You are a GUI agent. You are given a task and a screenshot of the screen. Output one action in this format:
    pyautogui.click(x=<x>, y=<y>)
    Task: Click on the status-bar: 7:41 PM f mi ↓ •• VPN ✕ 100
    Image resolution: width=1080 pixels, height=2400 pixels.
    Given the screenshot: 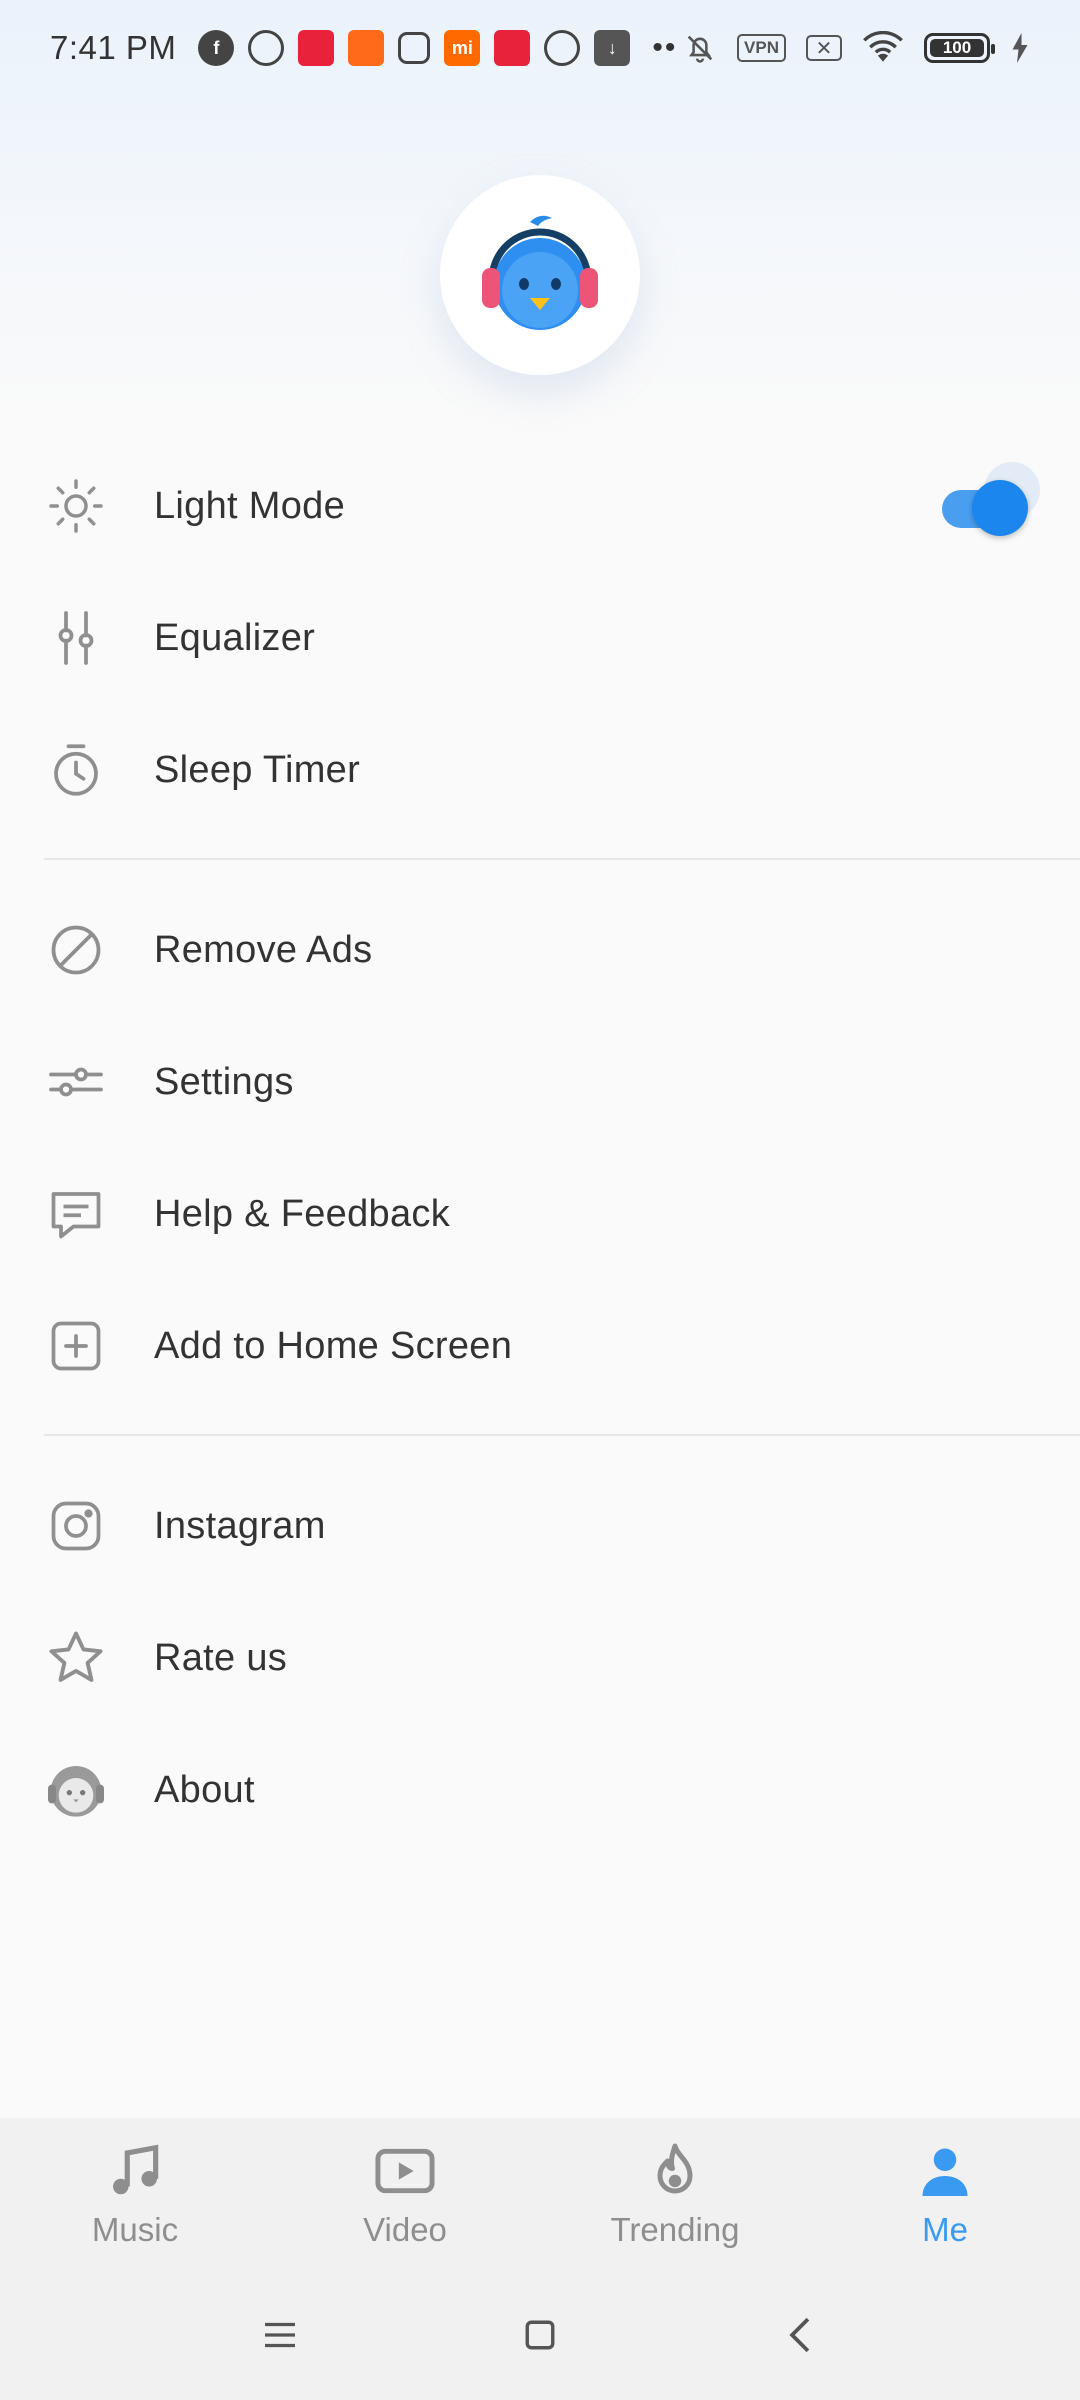 What is the action you would take?
    pyautogui.click(x=540, y=48)
    